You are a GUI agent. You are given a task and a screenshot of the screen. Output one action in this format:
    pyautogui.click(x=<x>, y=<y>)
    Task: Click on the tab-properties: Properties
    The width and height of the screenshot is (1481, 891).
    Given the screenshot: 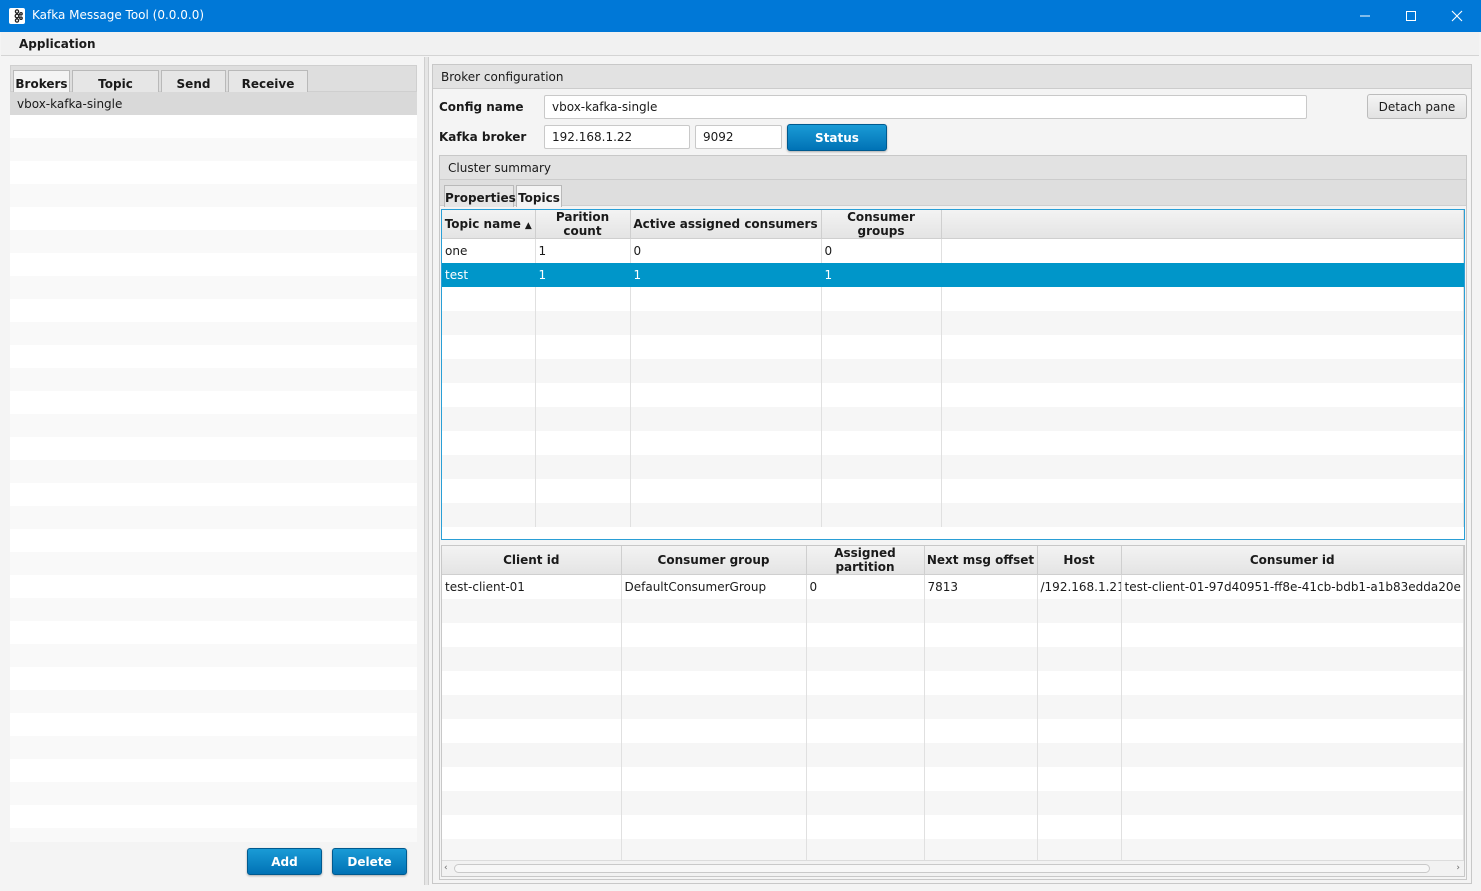 What is the action you would take?
    pyautogui.click(x=480, y=196)
    